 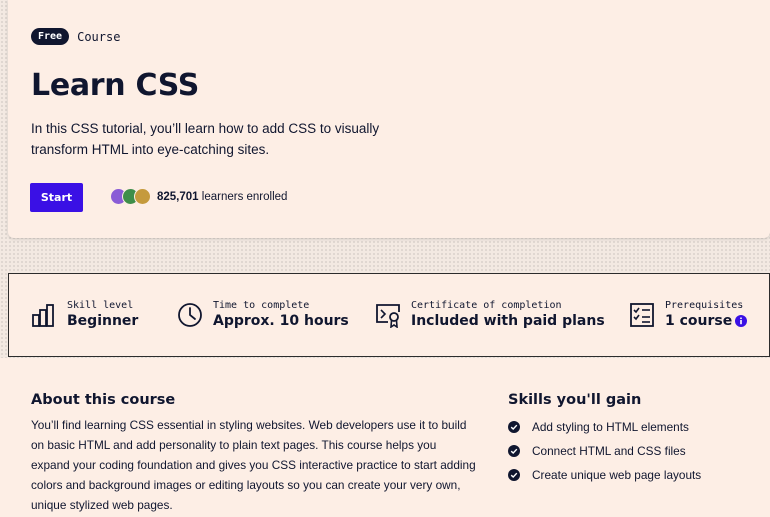 I want to click on stat-value: 1 course, so click(x=706, y=321).